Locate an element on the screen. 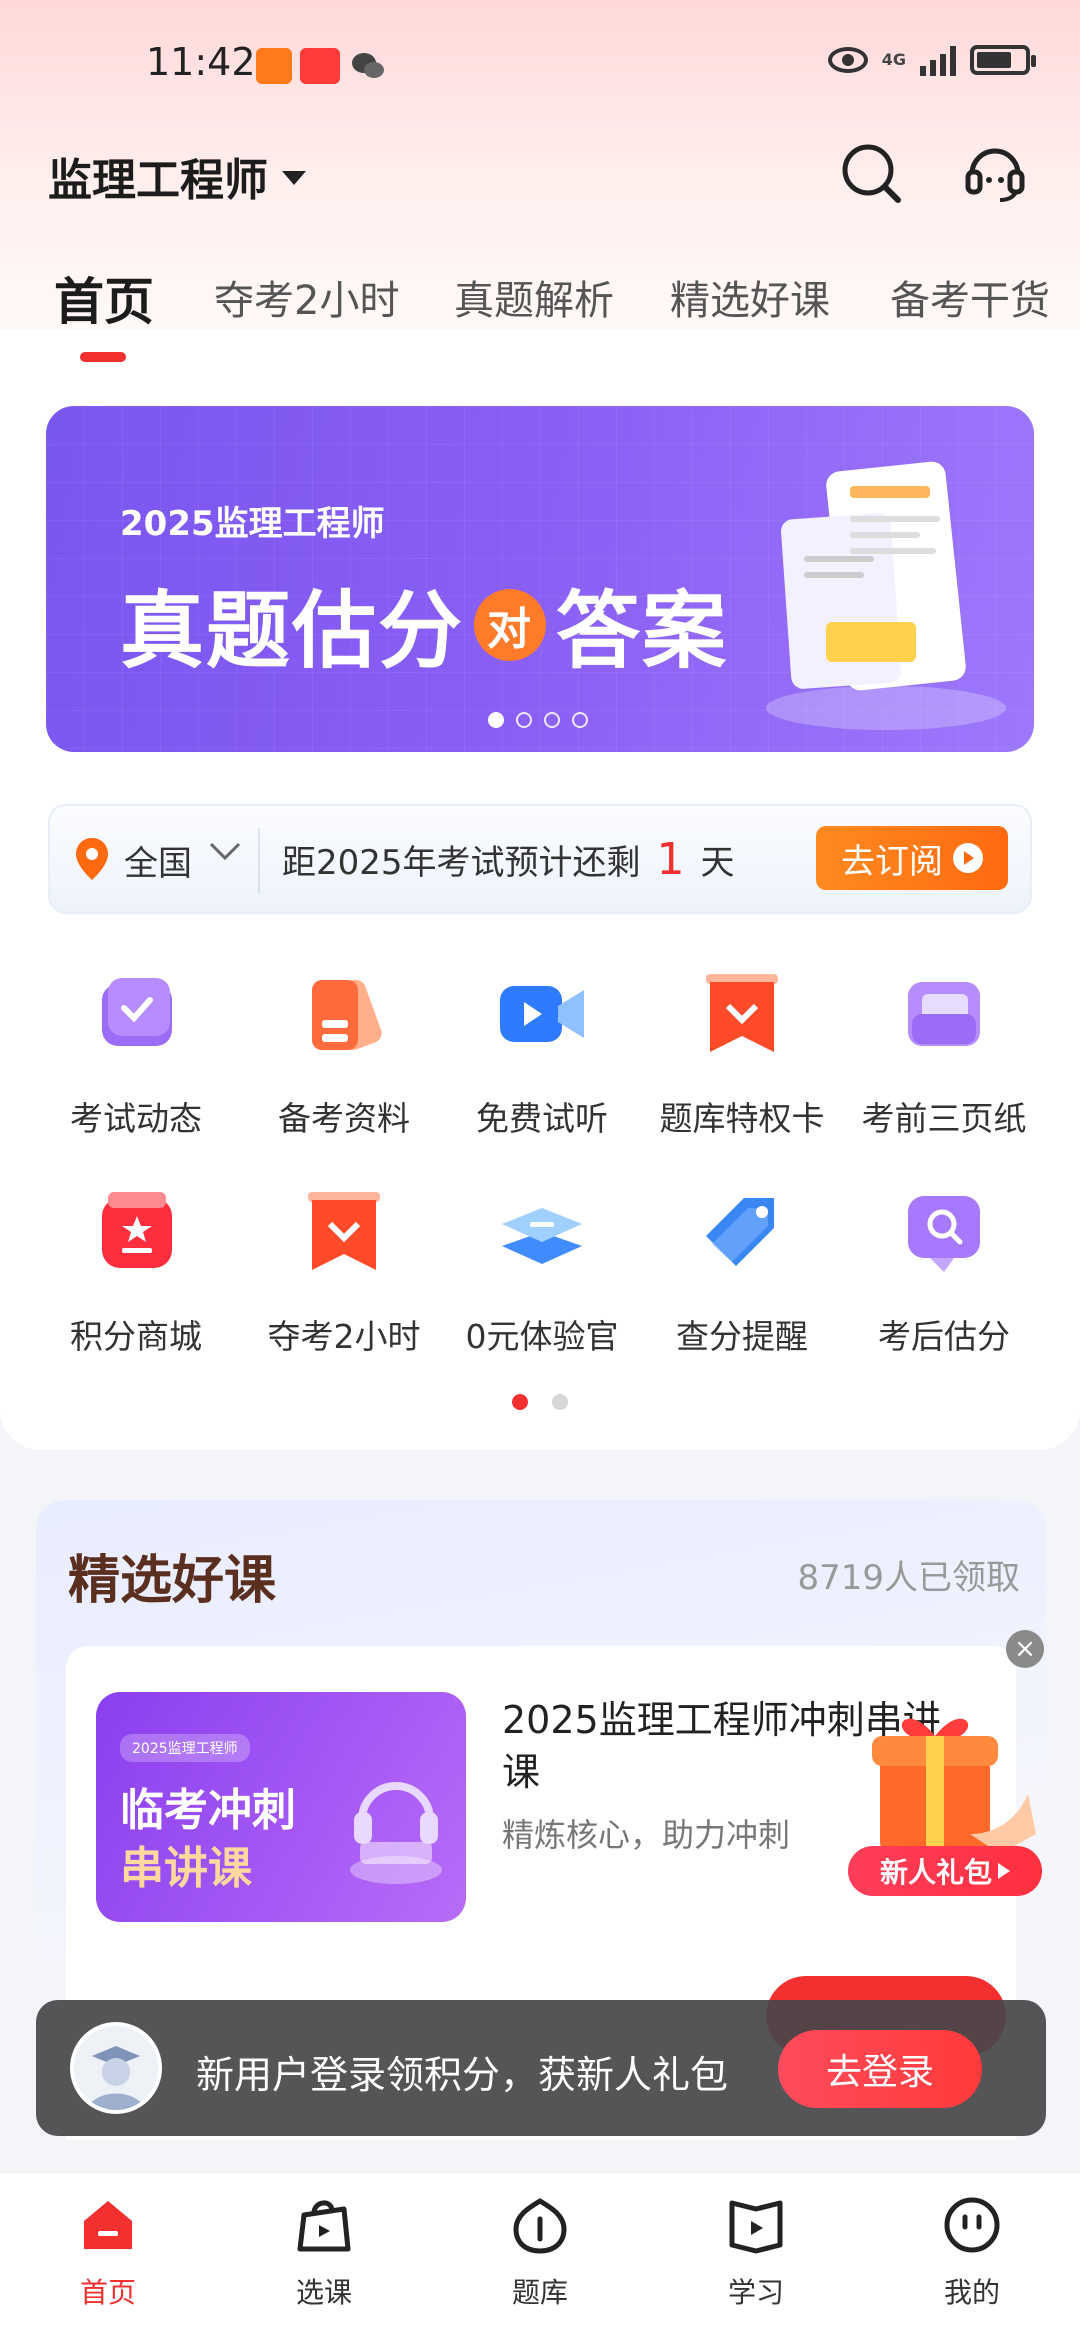 The width and height of the screenshot is (1080, 2340). shortcut-two-hours: 夺考2小时 is located at coordinates (344, 1263).